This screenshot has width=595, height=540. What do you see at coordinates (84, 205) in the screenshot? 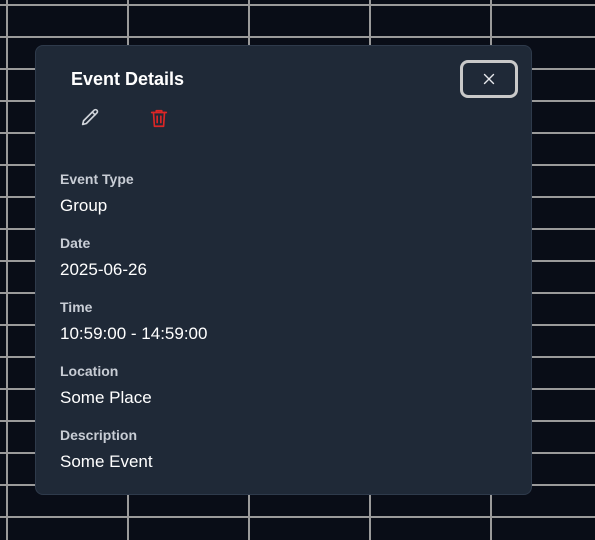
I see `field-value: Group` at bounding box center [84, 205].